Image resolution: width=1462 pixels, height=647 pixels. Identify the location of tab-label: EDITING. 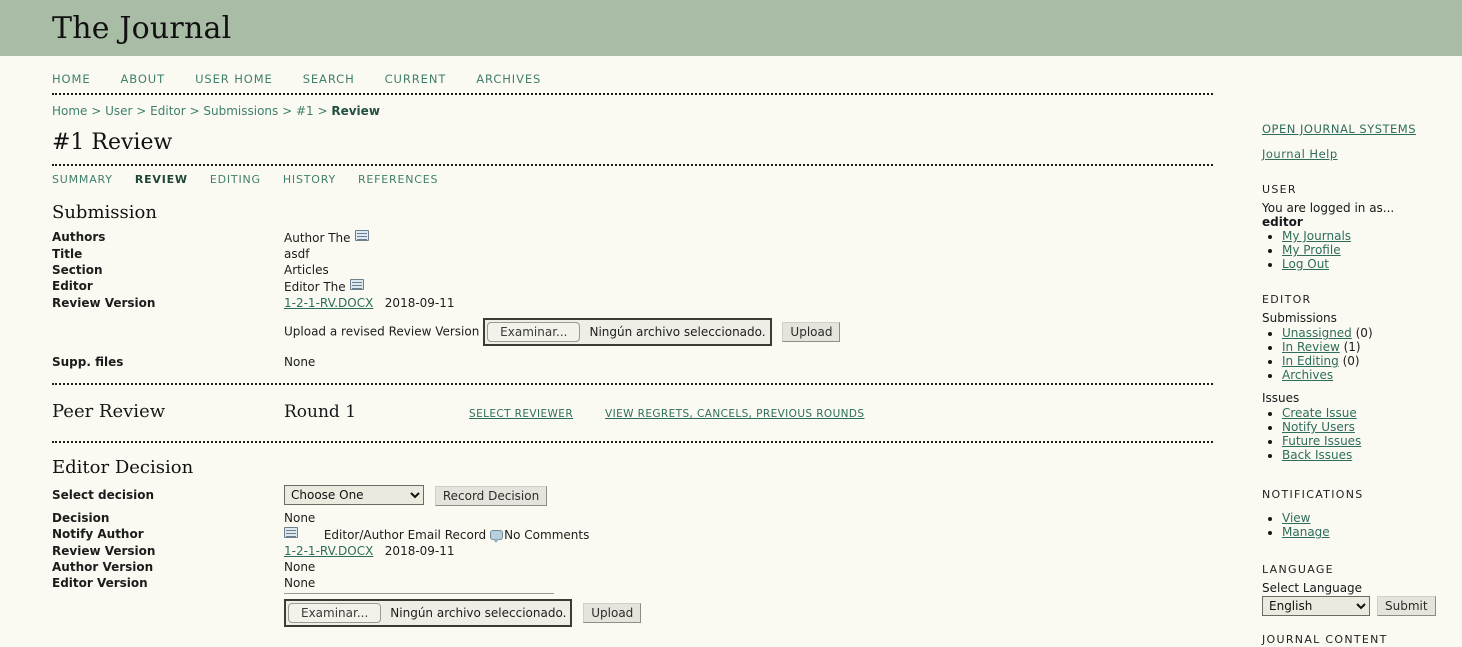
(235, 179).